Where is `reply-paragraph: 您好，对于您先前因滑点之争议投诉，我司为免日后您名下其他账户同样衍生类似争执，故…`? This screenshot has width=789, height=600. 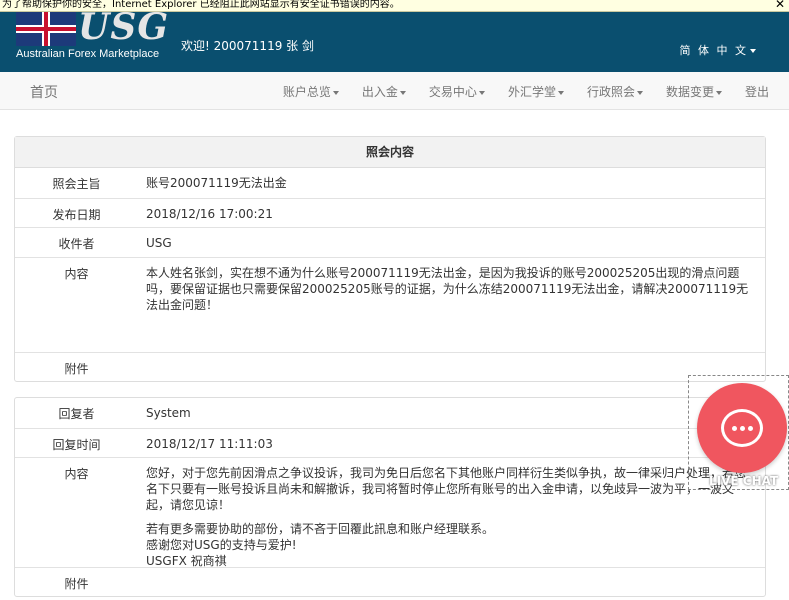 reply-paragraph: 您好，对于您先前因滑点之争议投诉，我司为免日后您名下其他账户同样衍生类似争执，故… is located at coordinates (446, 489).